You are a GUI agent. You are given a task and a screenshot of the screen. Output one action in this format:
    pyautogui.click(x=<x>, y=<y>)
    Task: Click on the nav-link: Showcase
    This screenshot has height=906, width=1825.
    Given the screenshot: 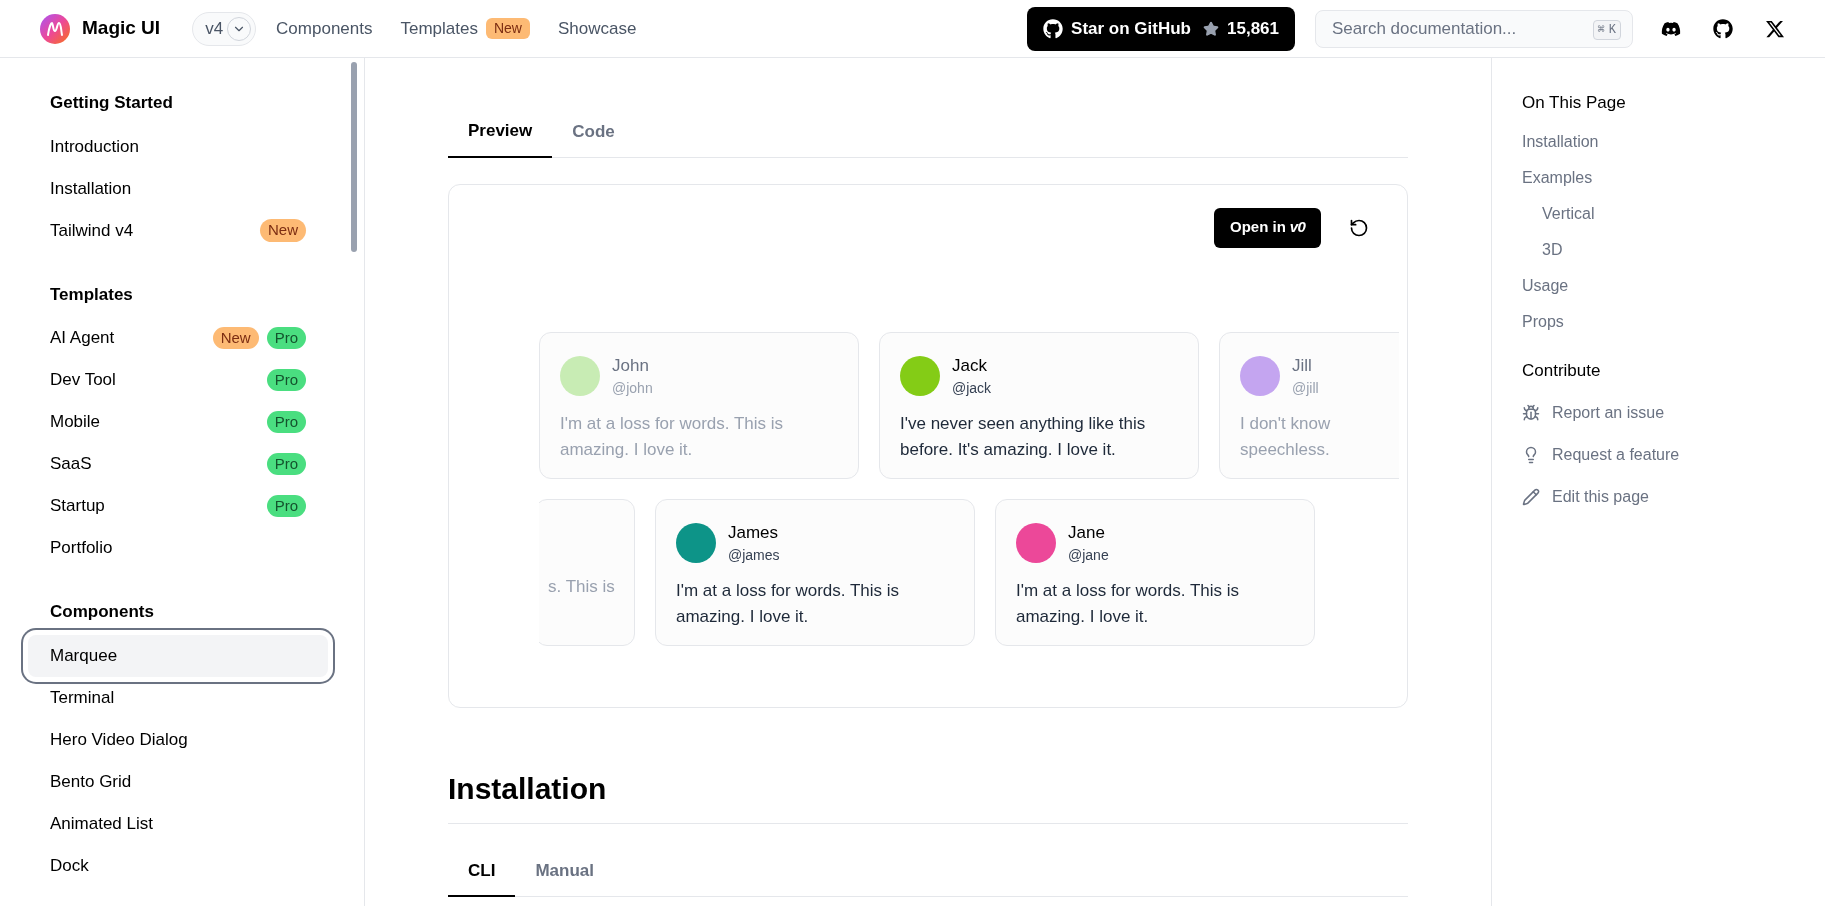 What is the action you would take?
    pyautogui.click(x=597, y=28)
    